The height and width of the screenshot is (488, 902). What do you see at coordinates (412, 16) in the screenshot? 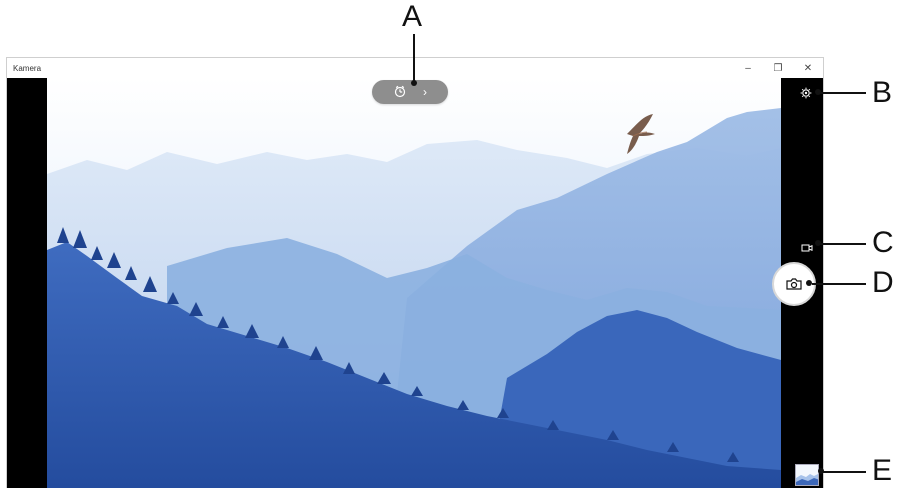
I see `callout-label-a: A` at bounding box center [412, 16].